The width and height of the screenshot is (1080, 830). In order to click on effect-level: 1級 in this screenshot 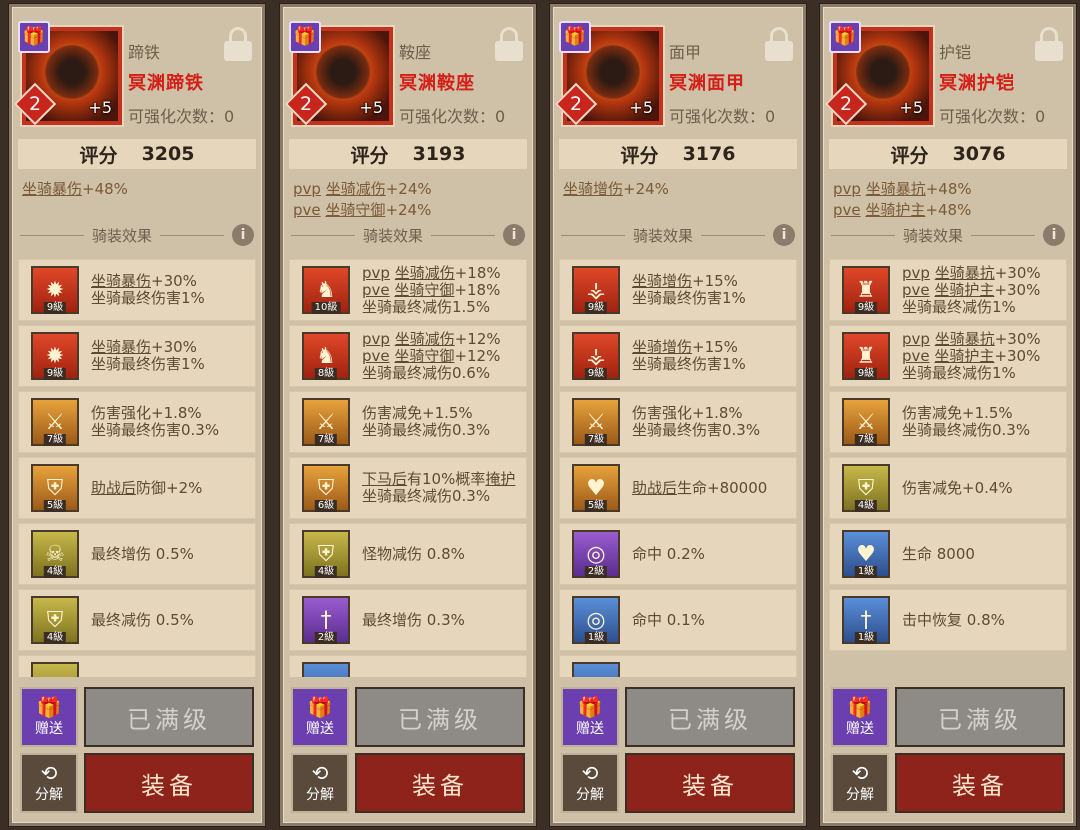, I will do `click(596, 638)`.